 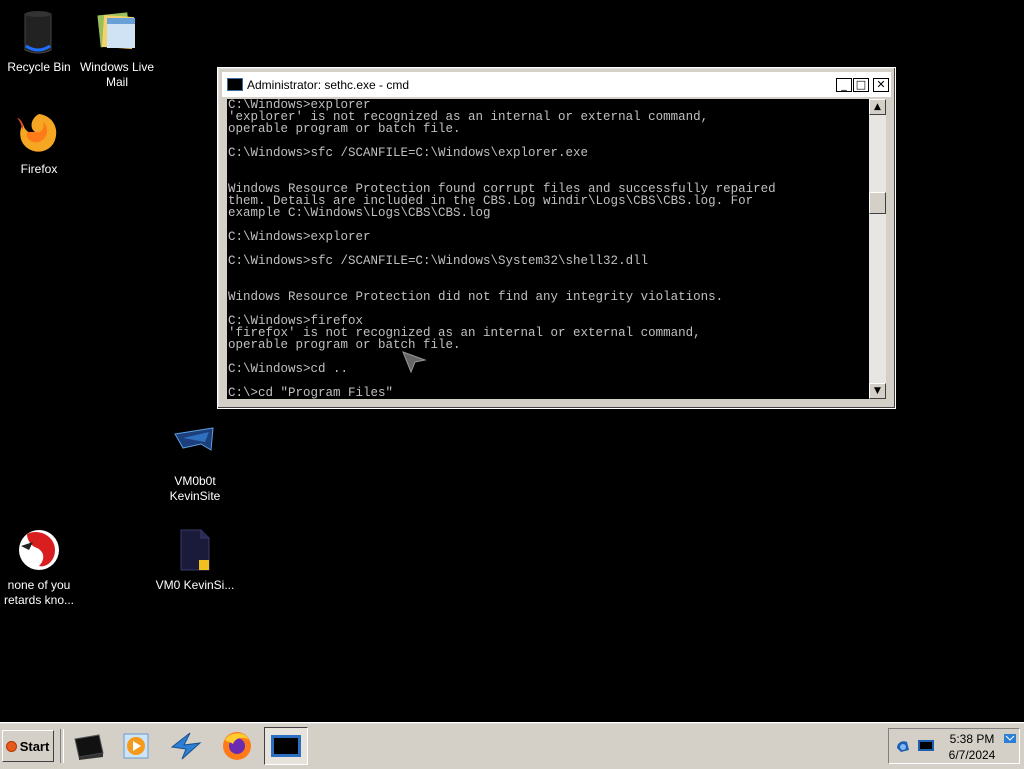 What do you see at coordinates (861, 84) in the screenshot?
I see `maximize-button: □` at bounding box center [861, 84].